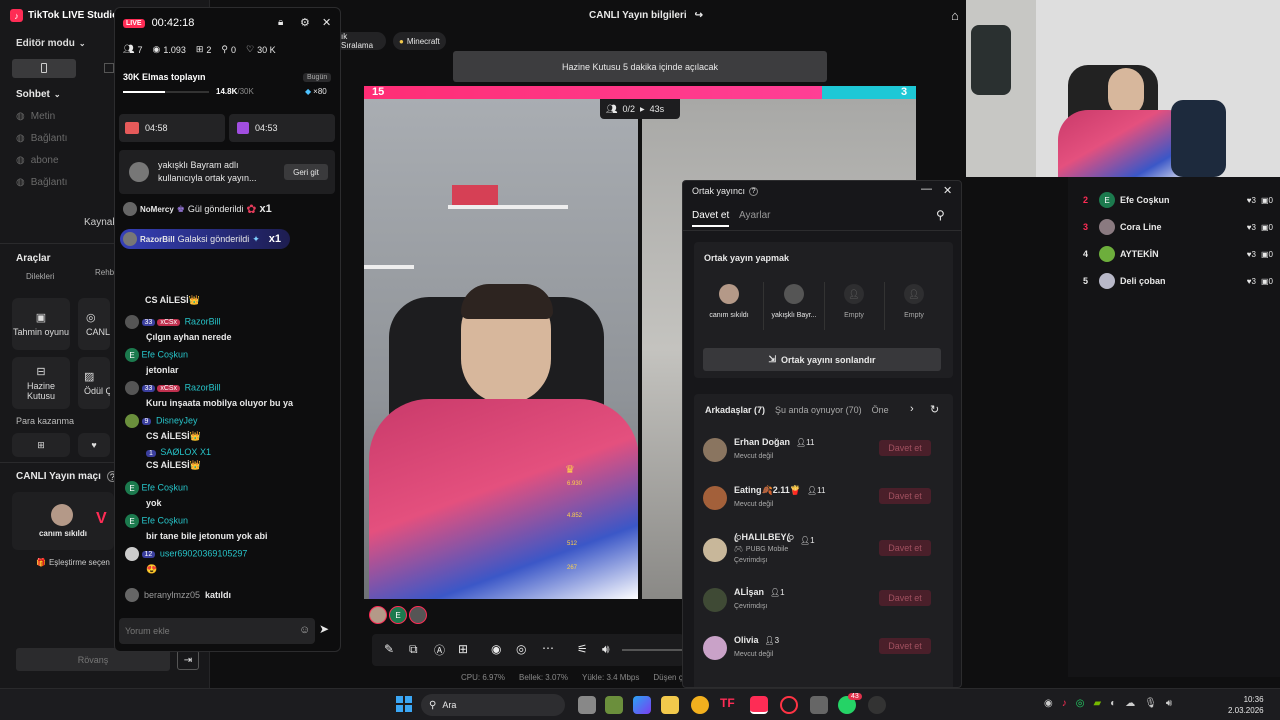 The height and width of the screenshot is (720, 1280). What do you see at coordinates (280, 22) in the screenshot?
I see `lock-icon: 🔒︎` at bounding box center [280, 22].